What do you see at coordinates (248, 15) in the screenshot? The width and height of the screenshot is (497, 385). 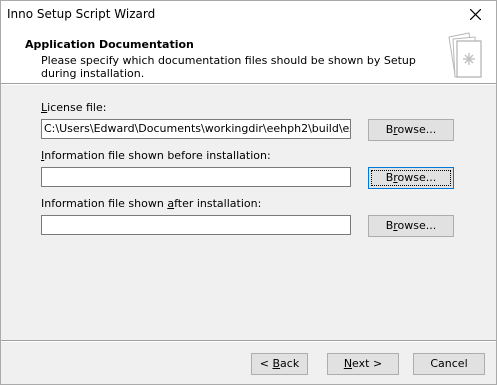 I see `title-bar: Inno Setup Script Wizard` at bounding box center [248, 15].